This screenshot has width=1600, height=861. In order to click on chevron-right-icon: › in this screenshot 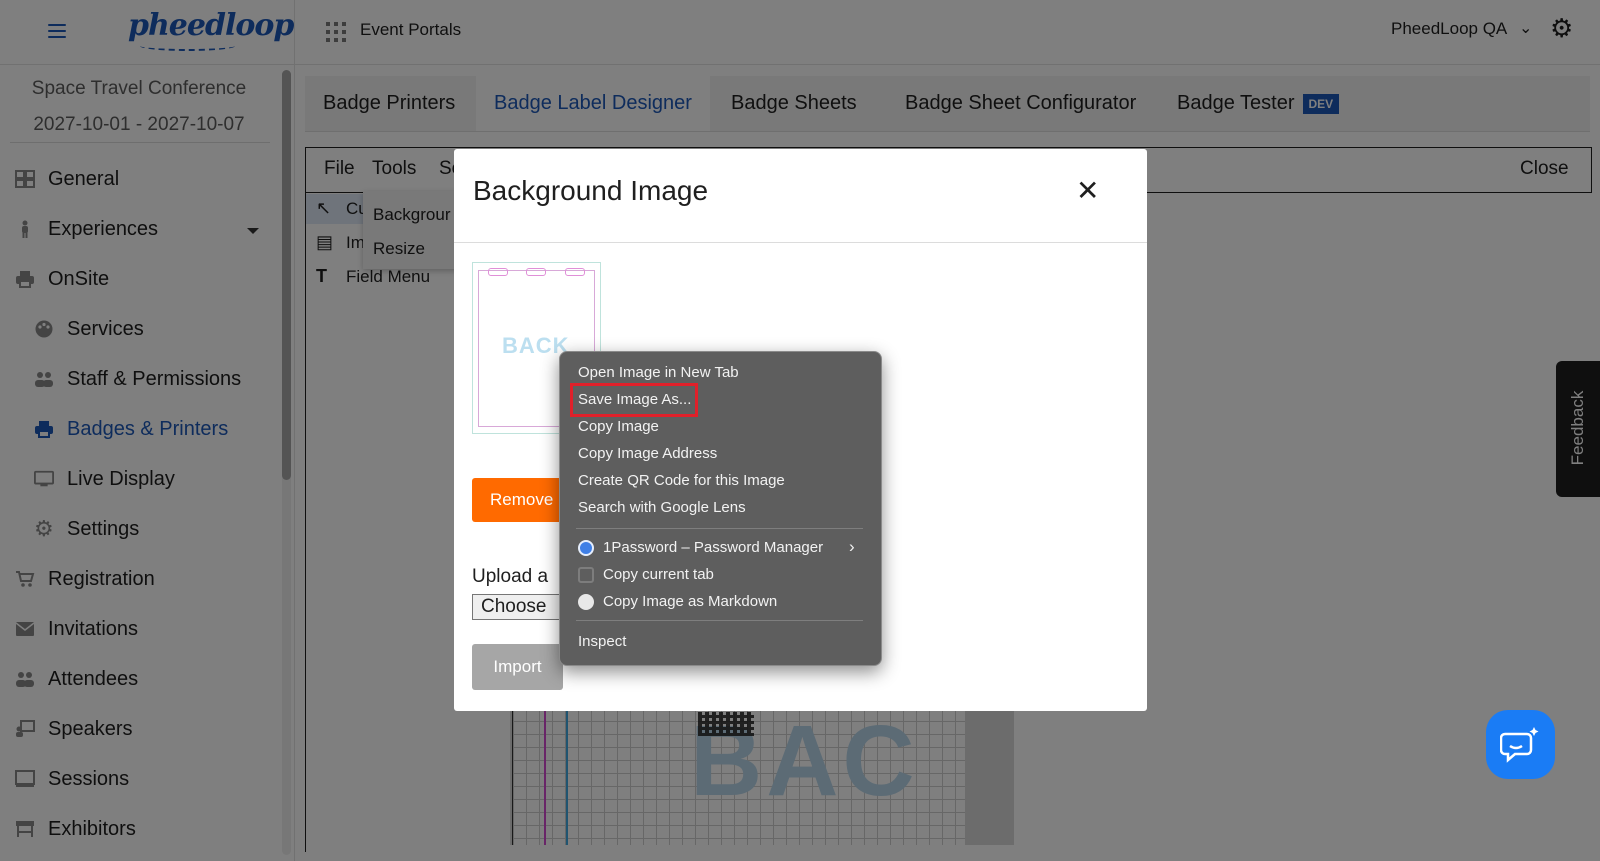, I will do `click(852, 546)`.